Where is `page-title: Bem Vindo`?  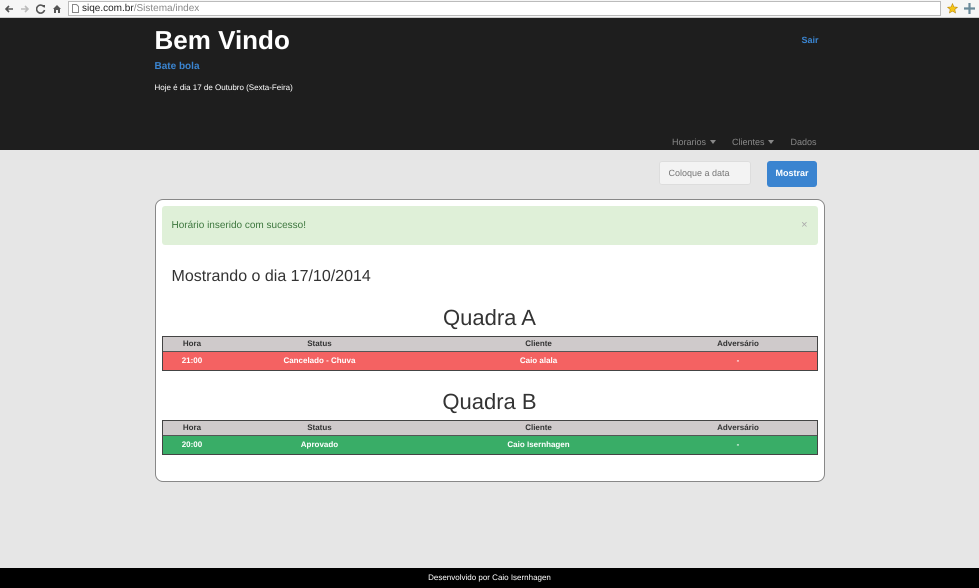
page-title: Bem Vindo is located at coordinates (222, 40).